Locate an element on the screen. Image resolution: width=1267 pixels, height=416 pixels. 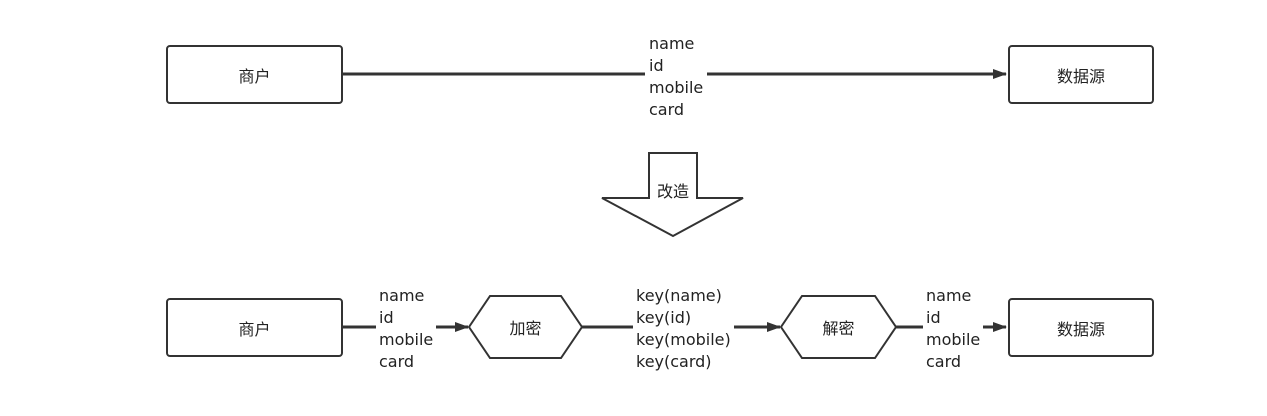
top-datasource-label: 数据源 is located at coordinates (1080, 76).